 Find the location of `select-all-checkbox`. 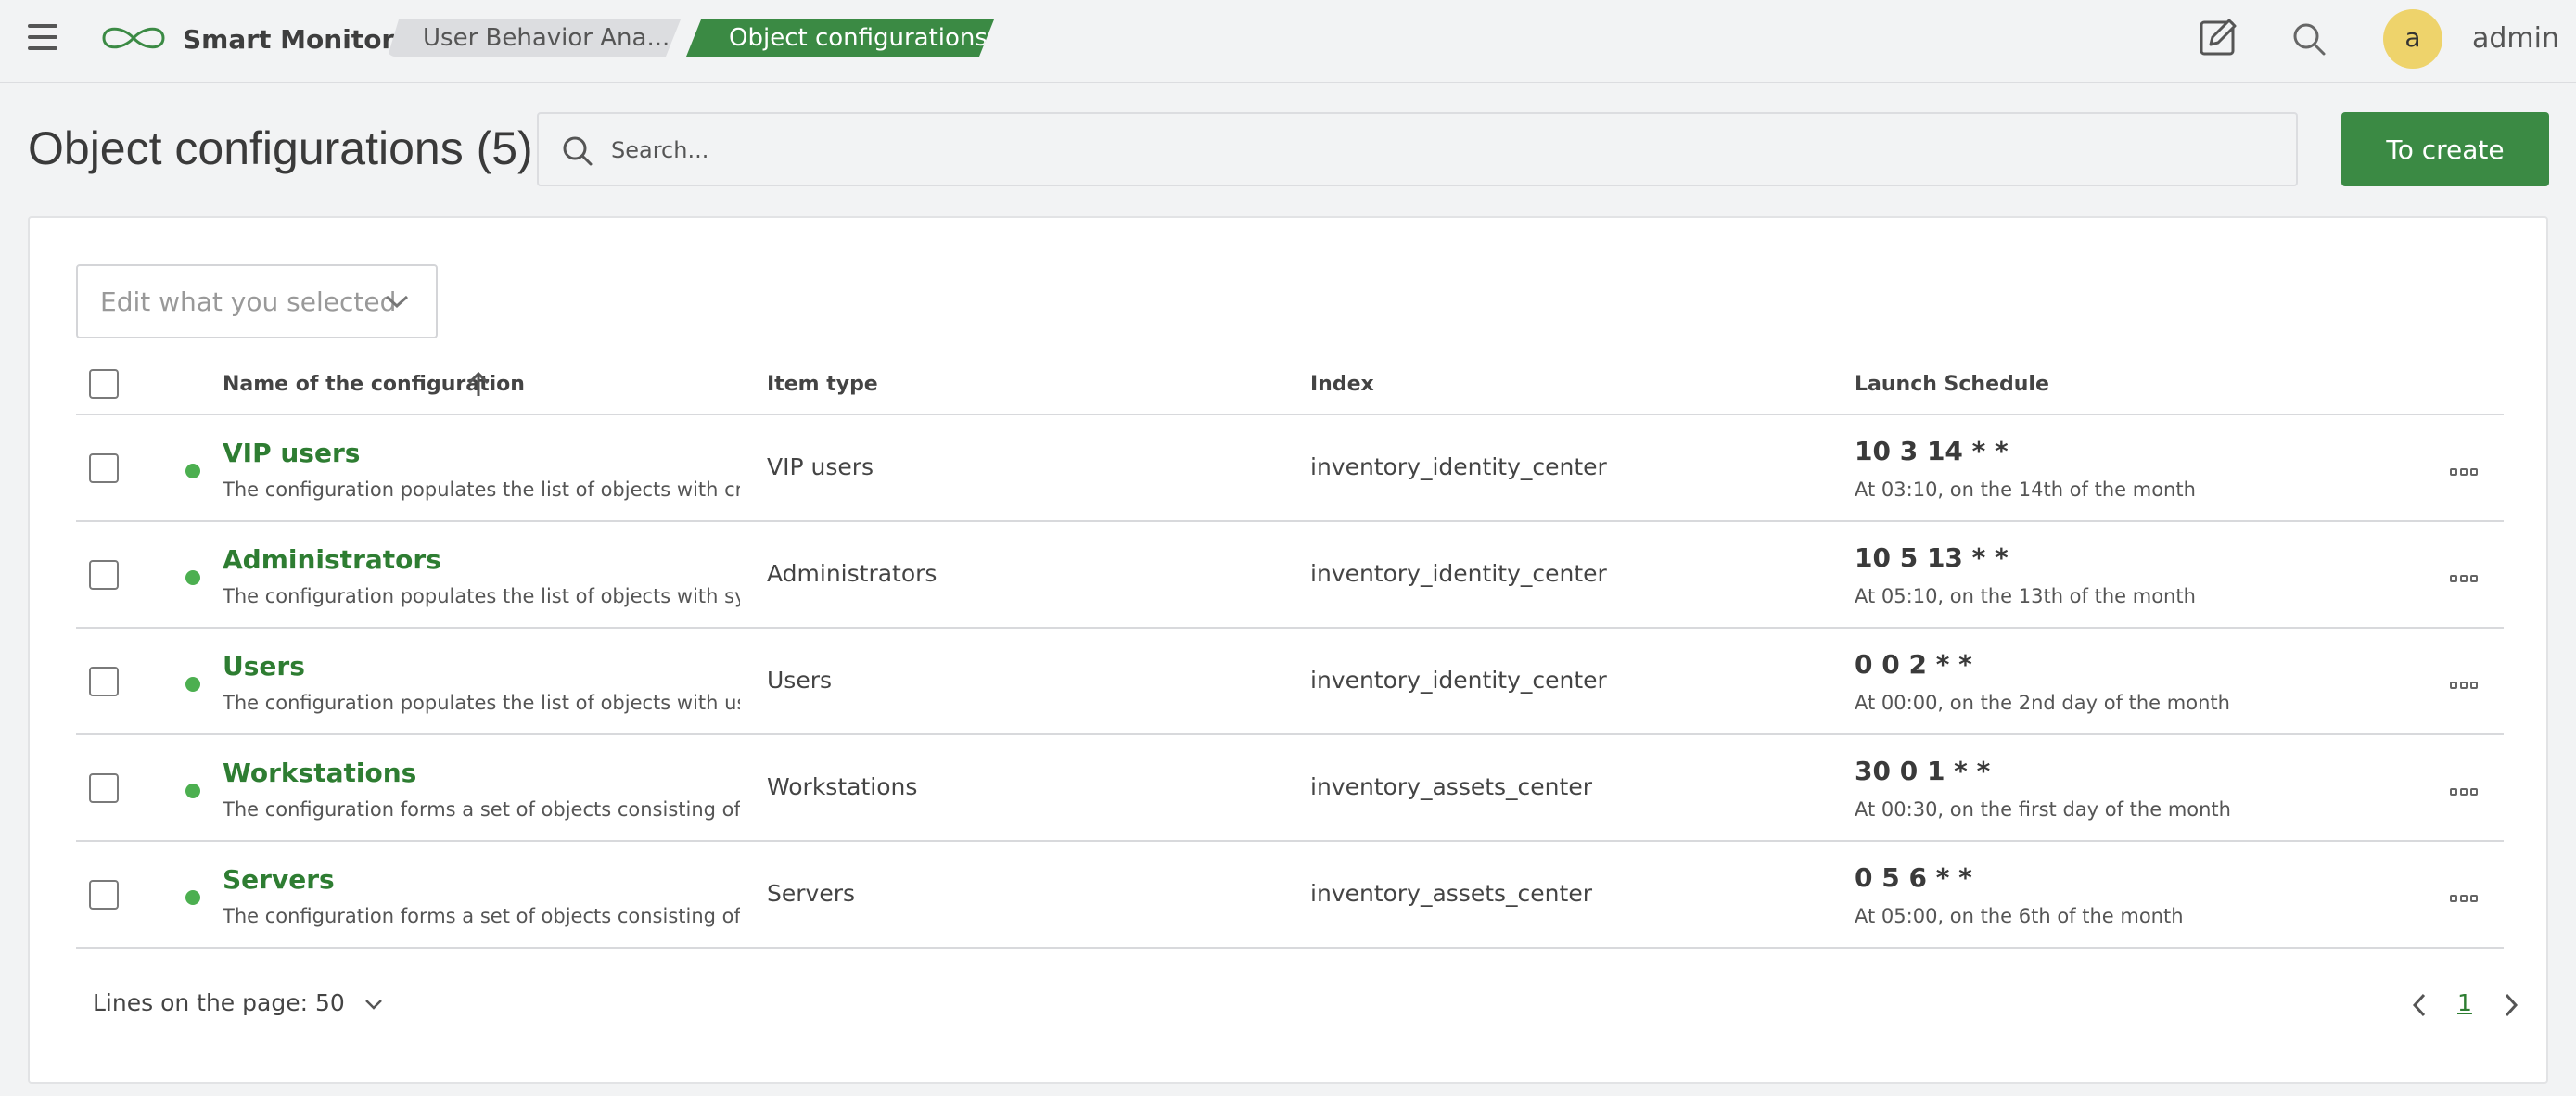

select-all-checkbox is located at coordinates (104, 384).